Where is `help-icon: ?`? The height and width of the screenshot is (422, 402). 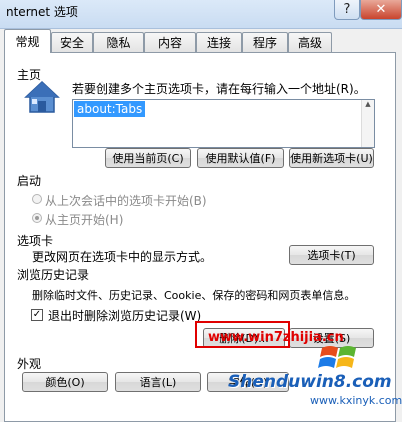
help-icon: ? is located at coordinates (347, 9).